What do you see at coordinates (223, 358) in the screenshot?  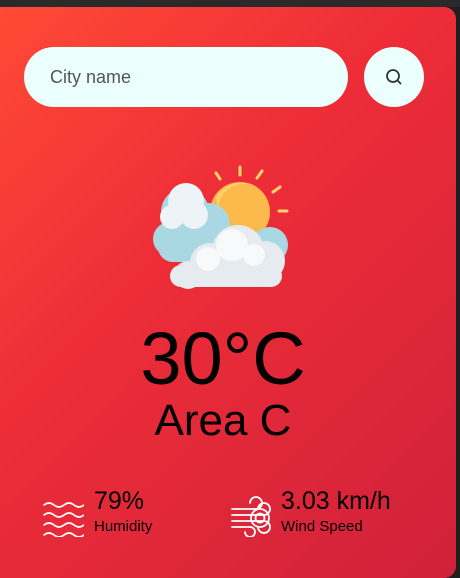 I see `temperature: 30°C` at bounding box center [223, 358].